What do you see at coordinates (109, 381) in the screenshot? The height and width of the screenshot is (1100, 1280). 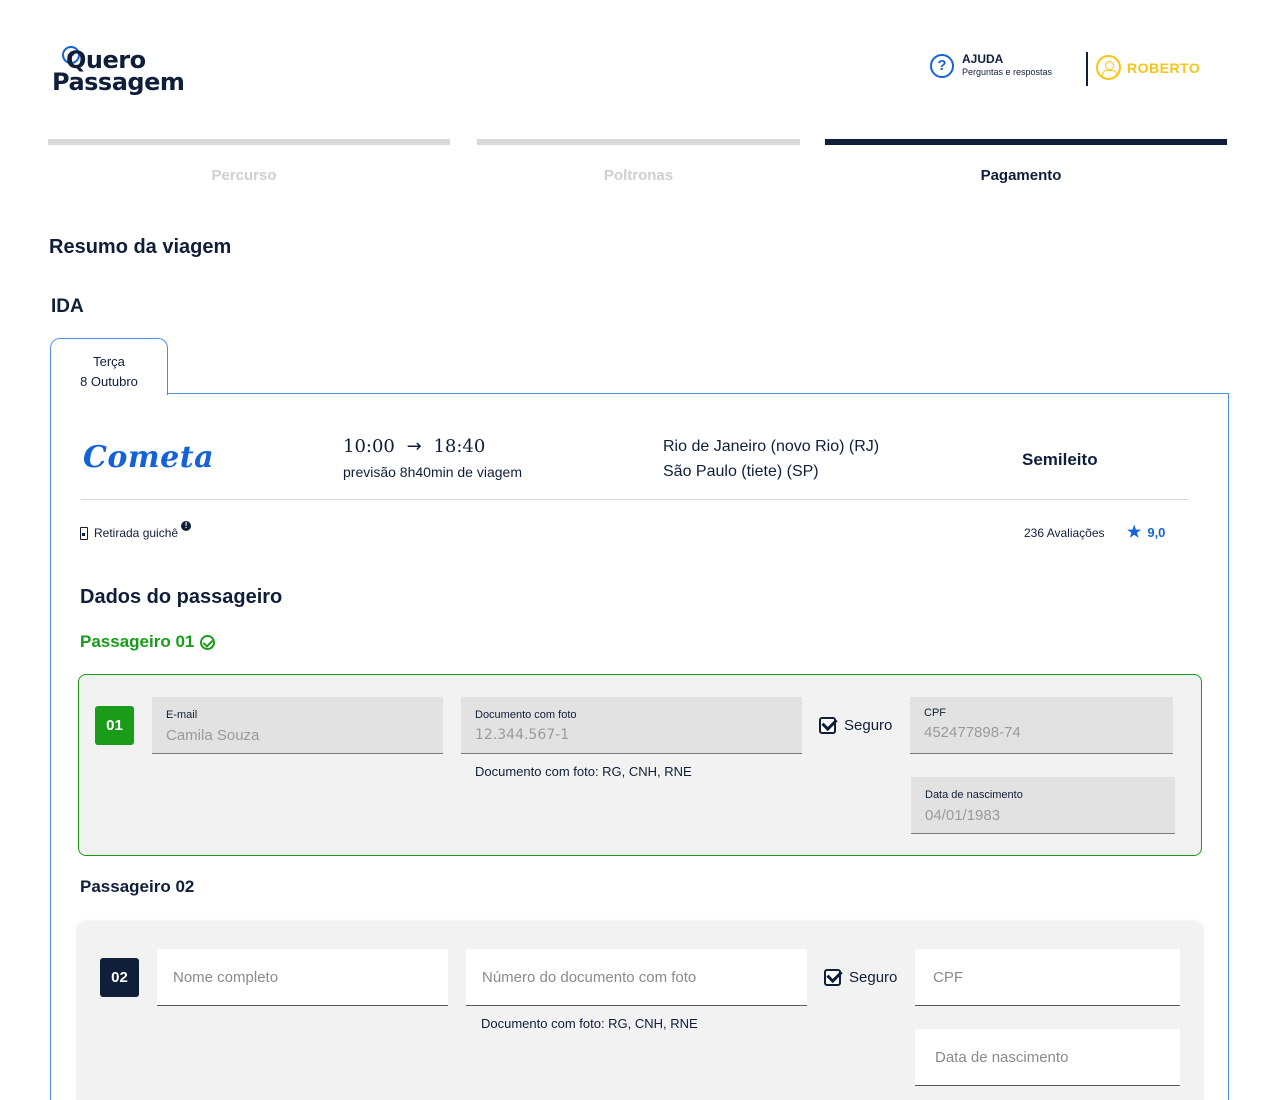 I see `date-day: 8 Outubro` at bounding box center [109, 381].